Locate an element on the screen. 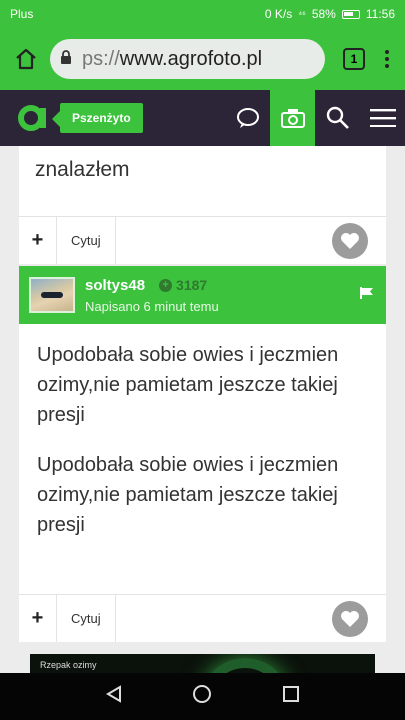  home-icon is located at coordinates (26, 59).